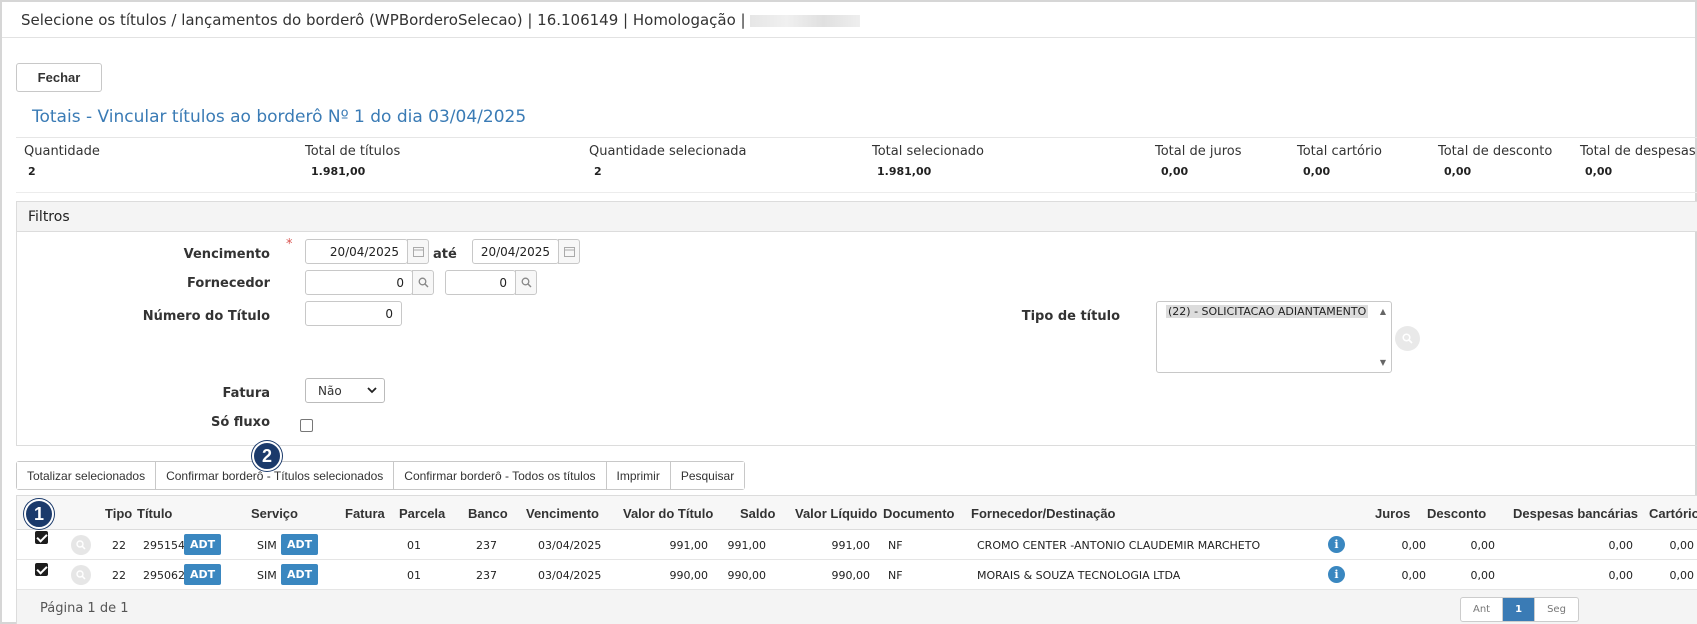 The height and width of the screenshot is (624, 1697). What do you see at coordinates (1198, 151) in the screenshot?
I see `total-interest-label: Total de juros` at bounding box center [1198, 151].